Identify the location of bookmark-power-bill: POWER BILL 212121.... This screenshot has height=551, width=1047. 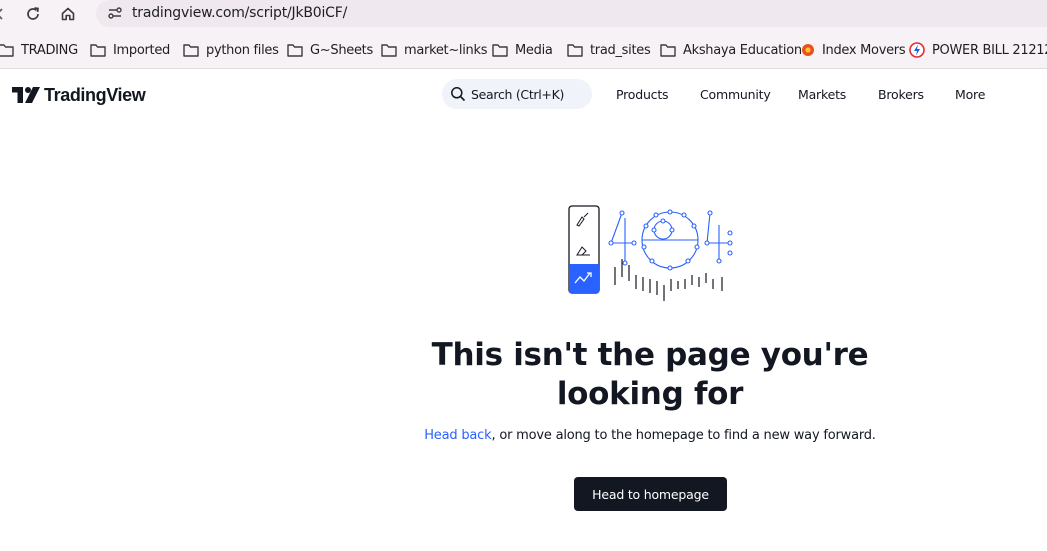
(978, 50).